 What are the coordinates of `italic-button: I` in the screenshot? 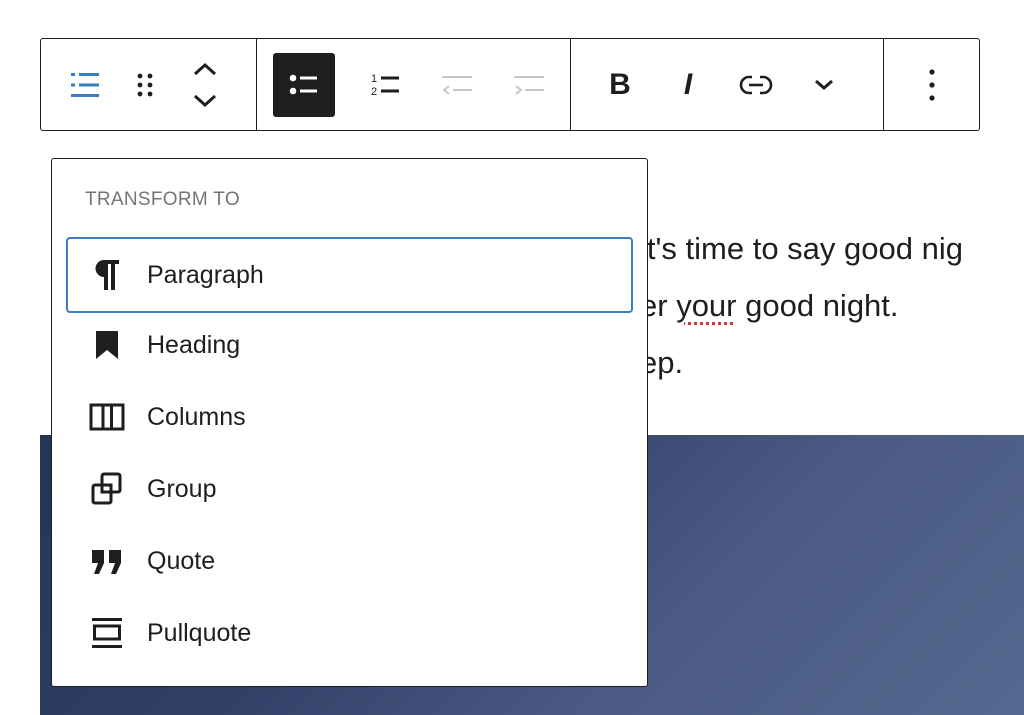 It's located at (688, 85).